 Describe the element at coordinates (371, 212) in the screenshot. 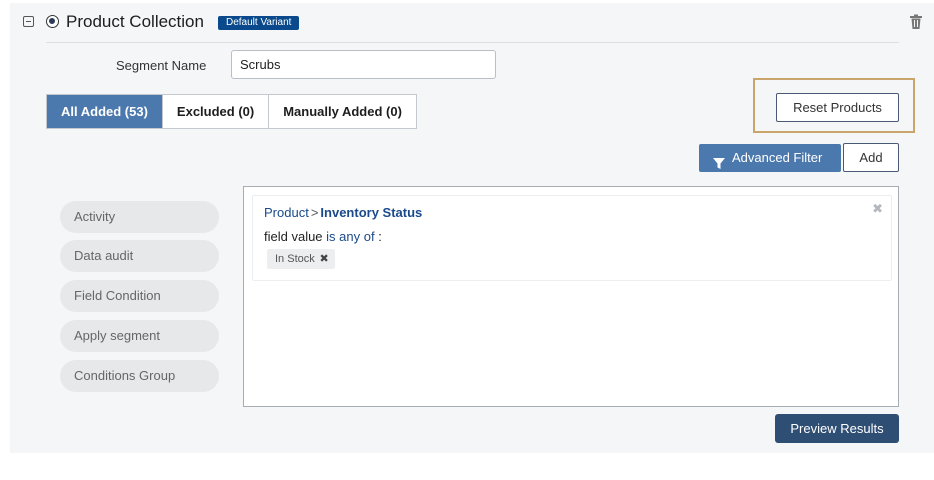

I see `condition-path-field: Inventory Status` at that location.